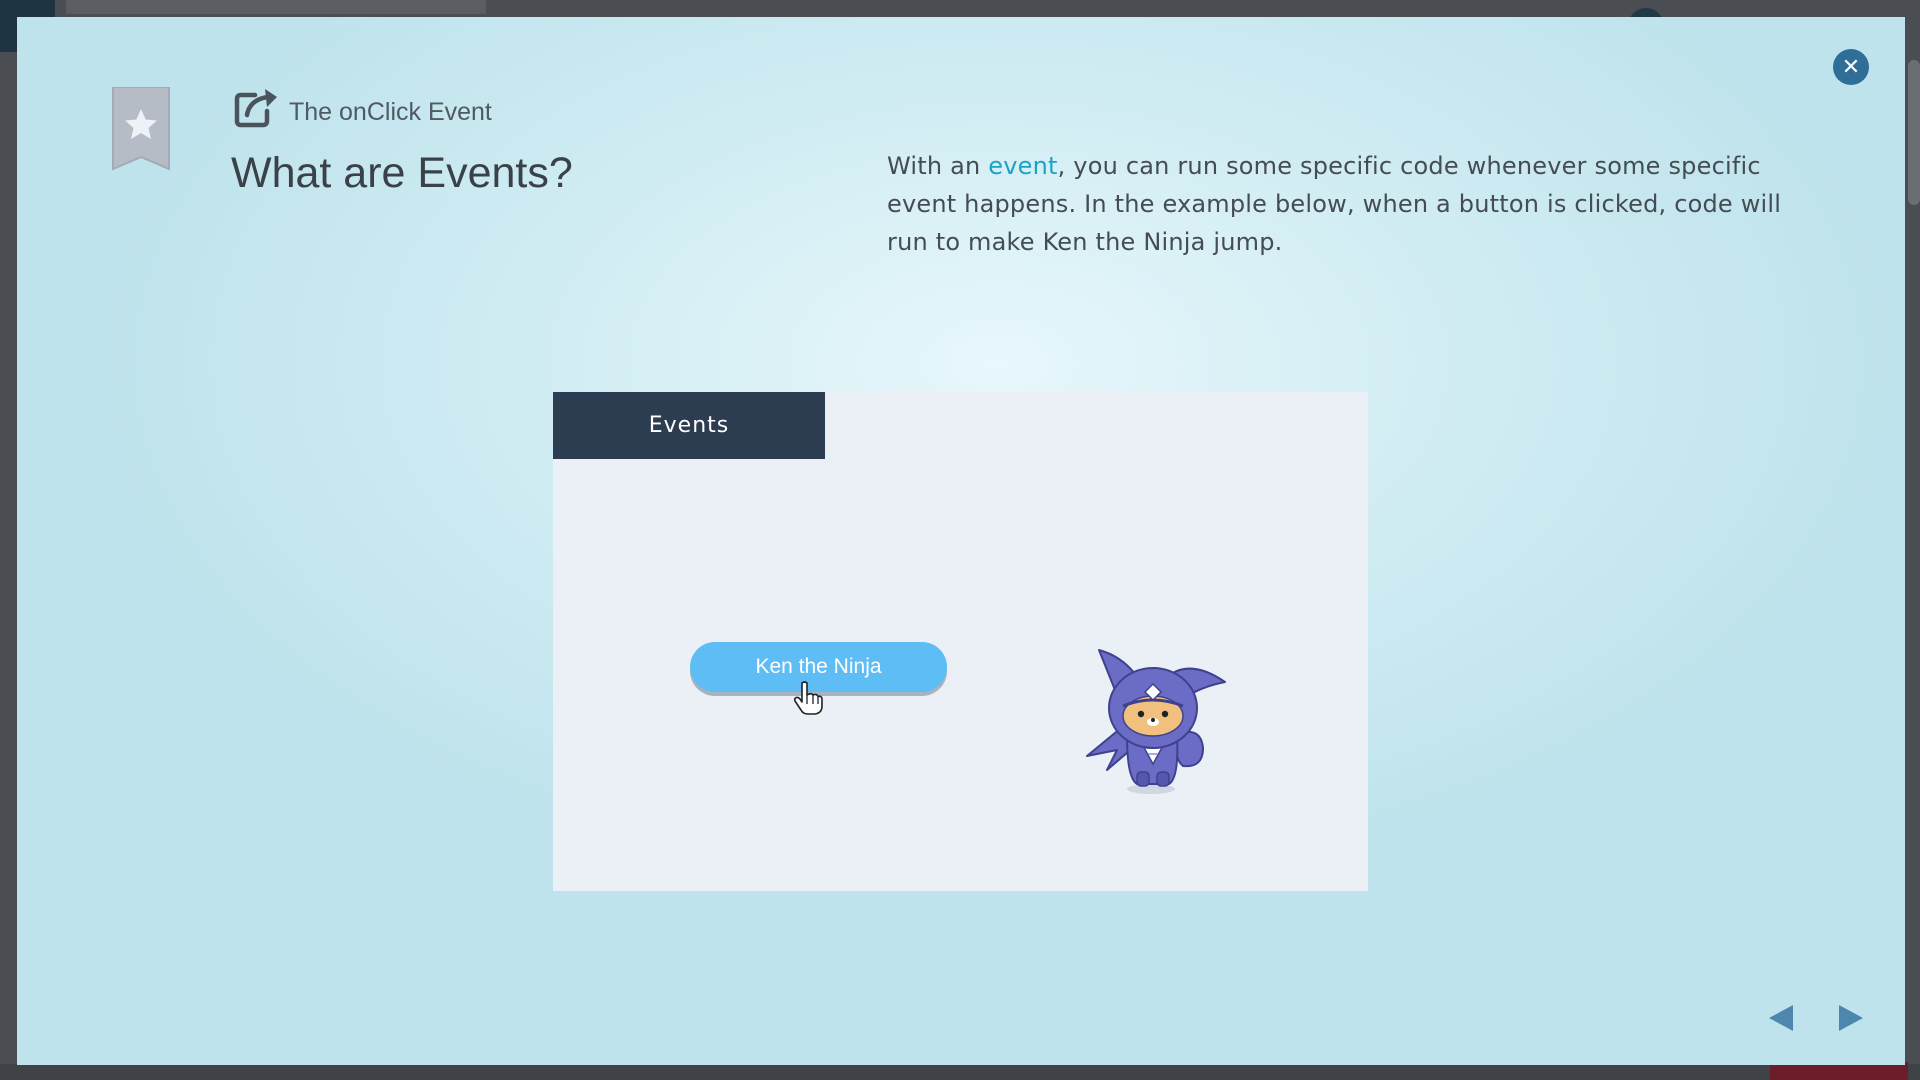 The width and height of the screenshot is (1920, 1080). What do you see at coordinates (808, 698) in the screenshot?
I see `hand-pointer-icon` at bounding box center [808, 698].